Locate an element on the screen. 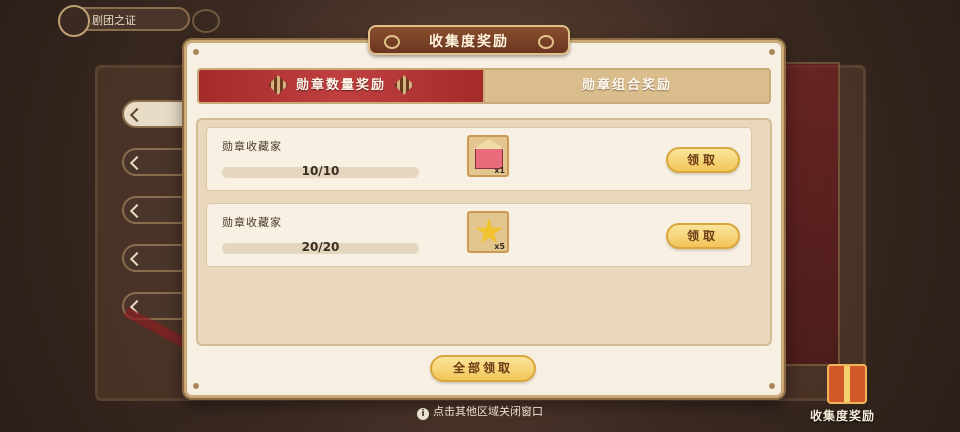  reward-item: x1 is located at coordinates (488, 156).